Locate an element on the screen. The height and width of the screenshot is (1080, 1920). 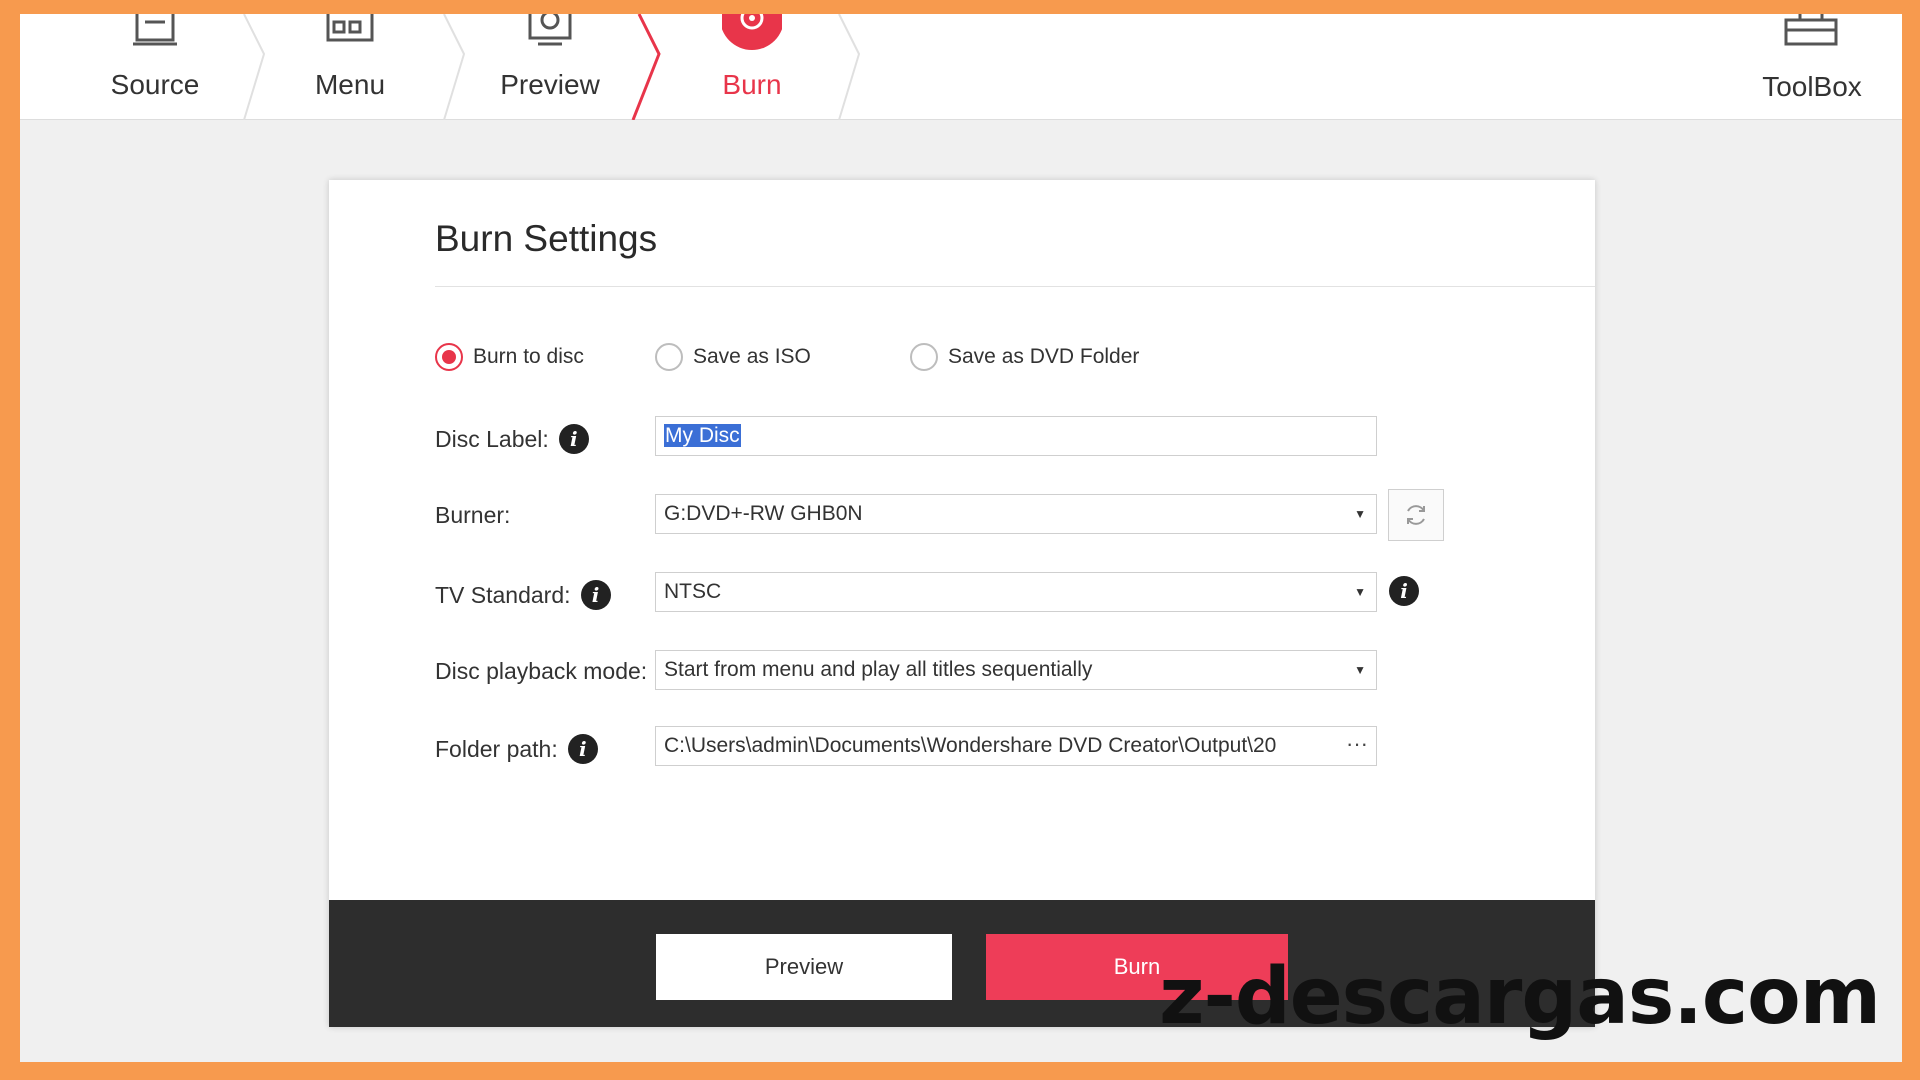
radio-save-as-iso: Save as ISO is located at coordinates (733, 357).